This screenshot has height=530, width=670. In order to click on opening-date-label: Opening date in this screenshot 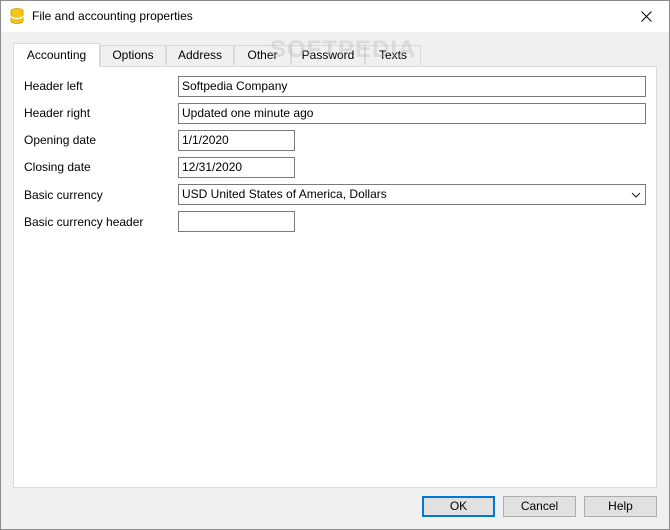, I will do `click(60, 140)`.